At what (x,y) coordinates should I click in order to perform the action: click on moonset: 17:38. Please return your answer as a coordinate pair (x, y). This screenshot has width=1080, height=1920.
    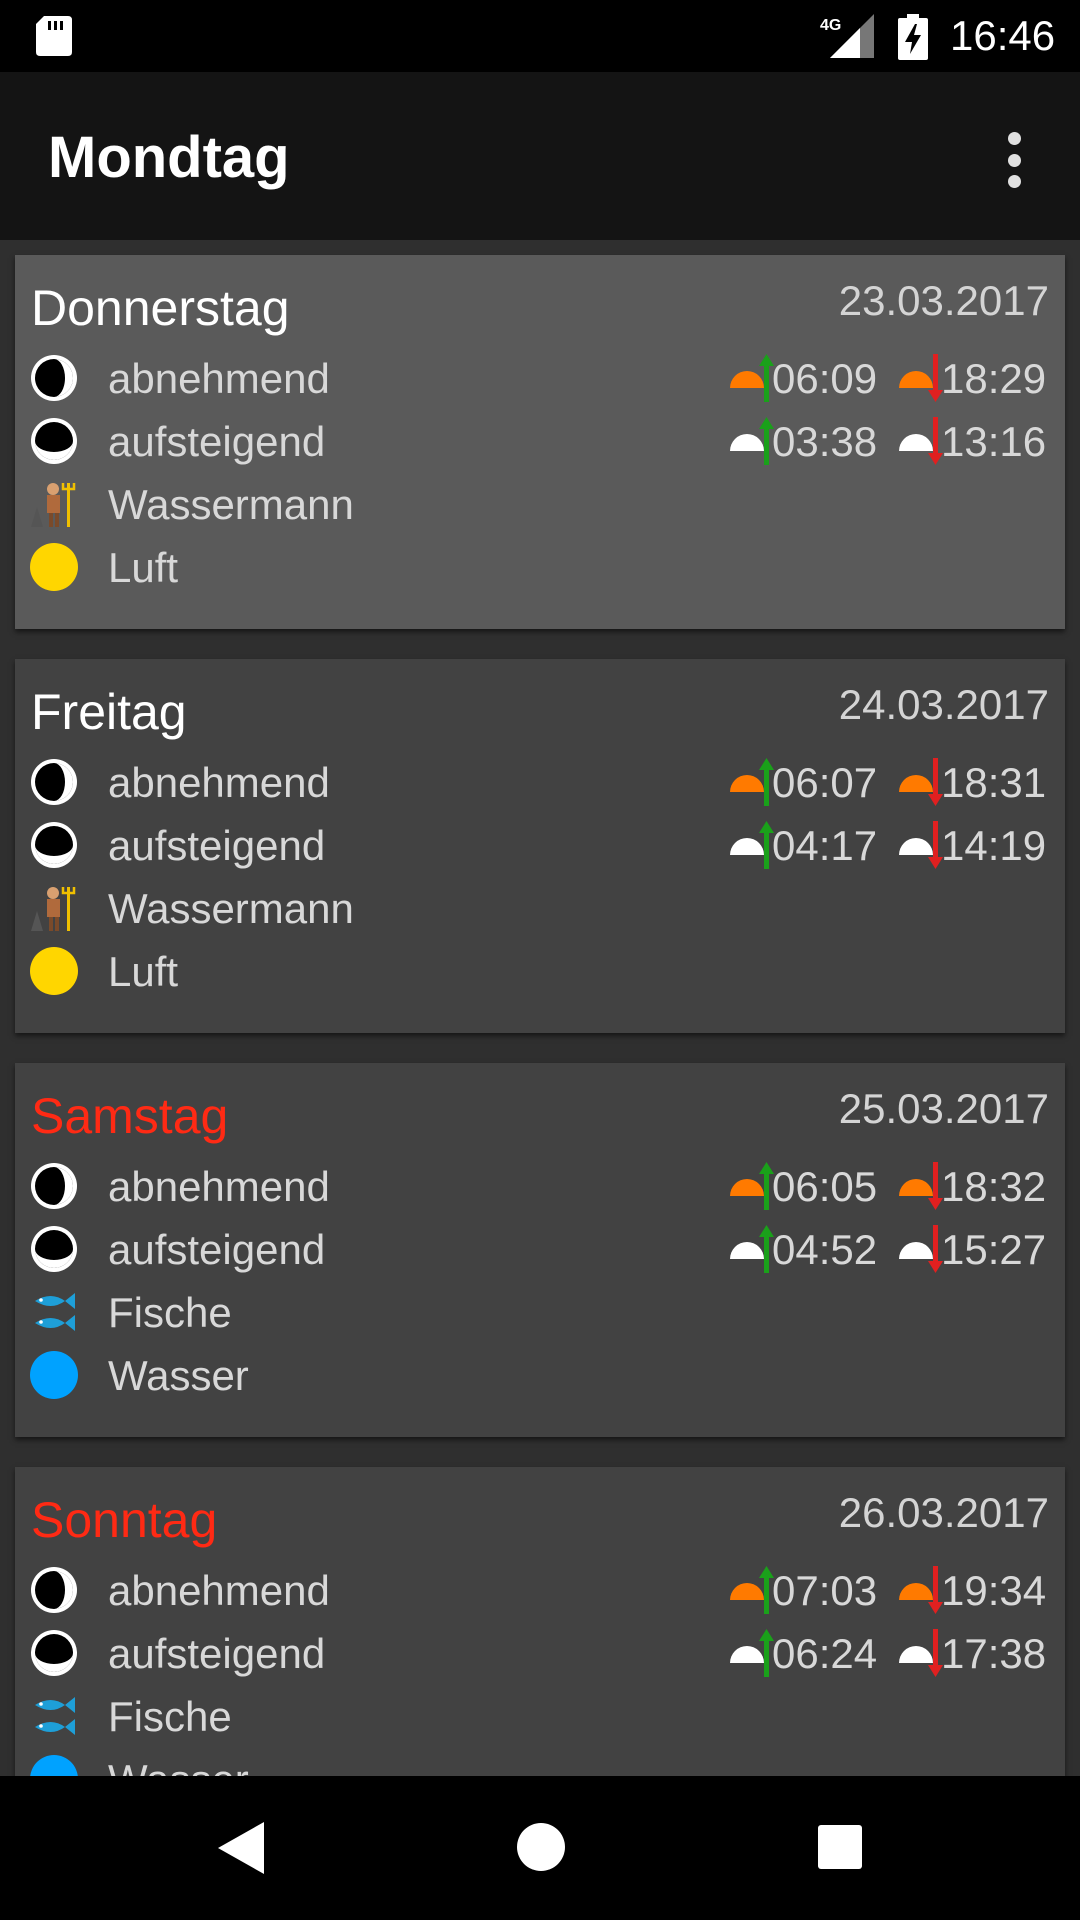
    Looking at the image, I should click on (971, 1654).